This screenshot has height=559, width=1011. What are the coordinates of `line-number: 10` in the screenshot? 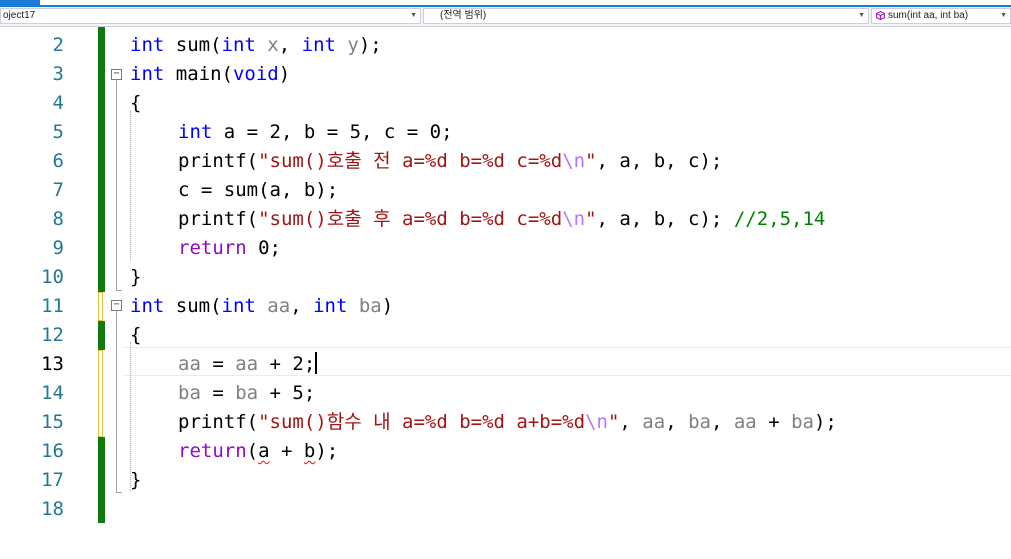 It's located at (52, 277).